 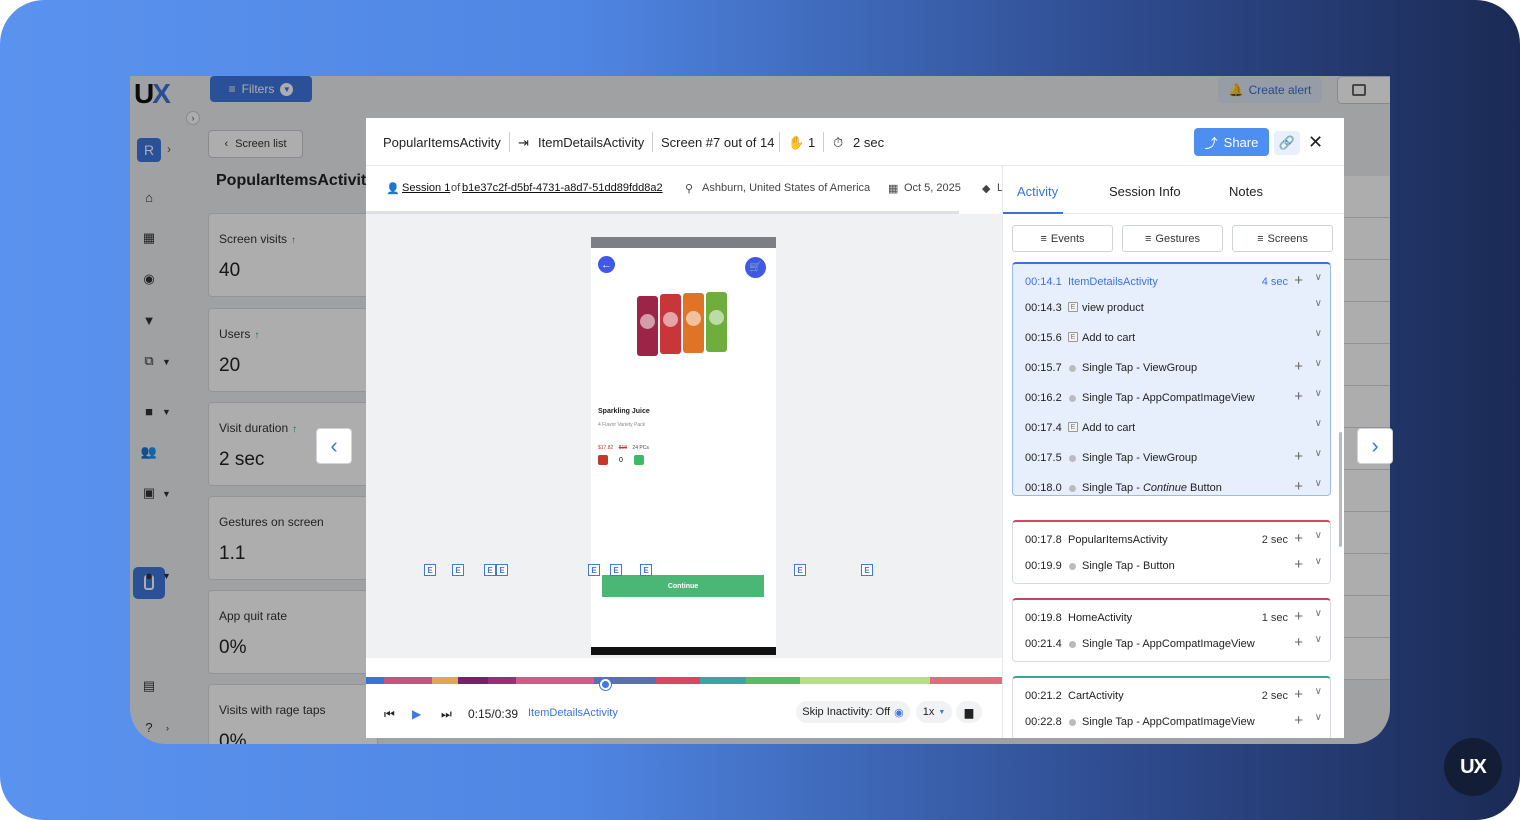 I want to click on tab-session-info: Session Info, so click(x=1145, y=191).